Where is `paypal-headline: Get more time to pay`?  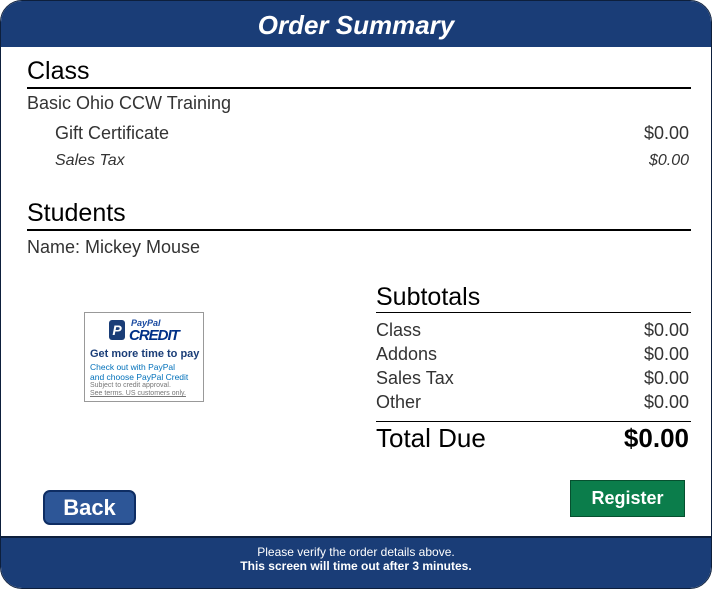
paypal-headline: Get more time to pay is located at coordinates (145, 354).